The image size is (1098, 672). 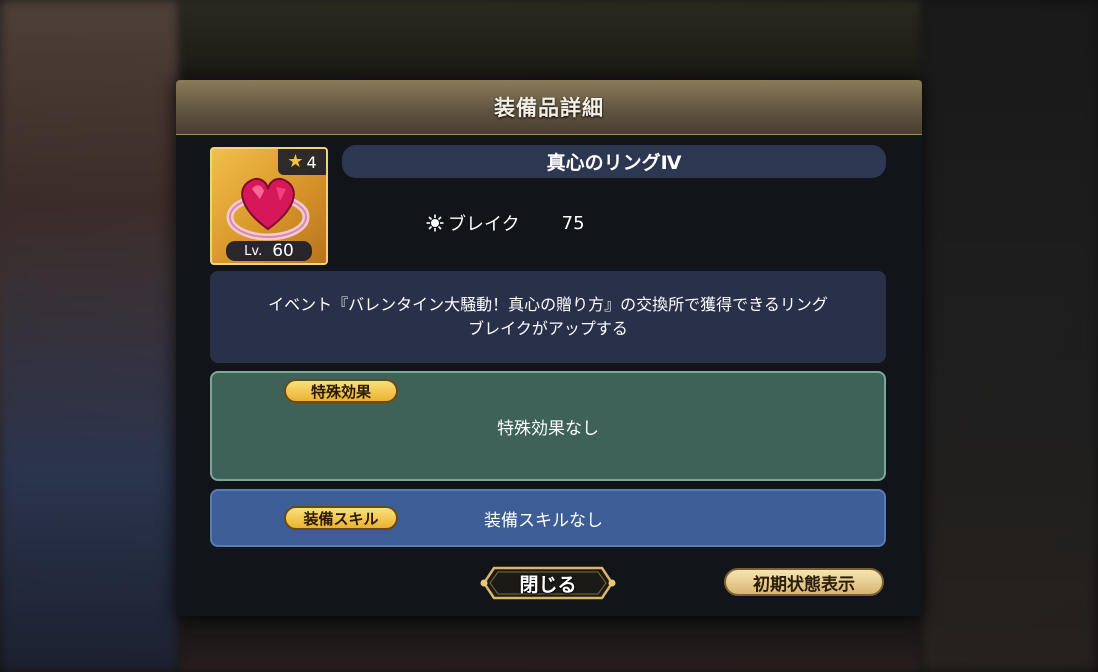 I want to click on rarity-badge: ★ 4, so click(x=302, y=162).